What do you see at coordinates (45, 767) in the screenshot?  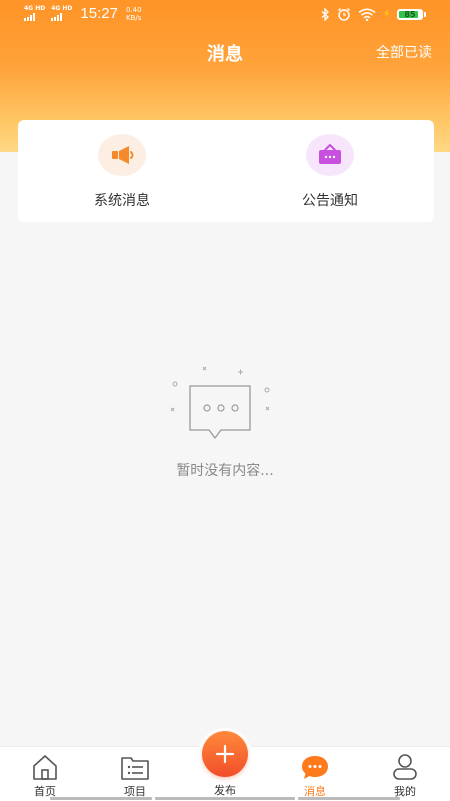 I see `home-icon` at bounding box center [45, 767].